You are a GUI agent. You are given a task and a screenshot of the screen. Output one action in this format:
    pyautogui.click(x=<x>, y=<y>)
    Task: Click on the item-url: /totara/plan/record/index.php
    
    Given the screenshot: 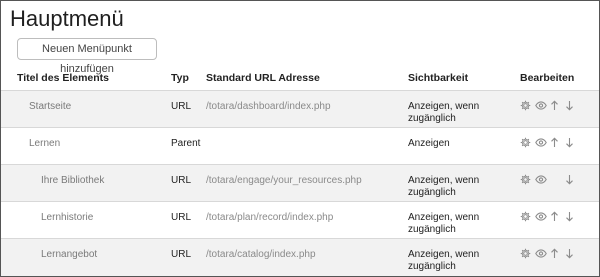 What is the action you would take?
    pyautogui.click(x=270, y=217)
    